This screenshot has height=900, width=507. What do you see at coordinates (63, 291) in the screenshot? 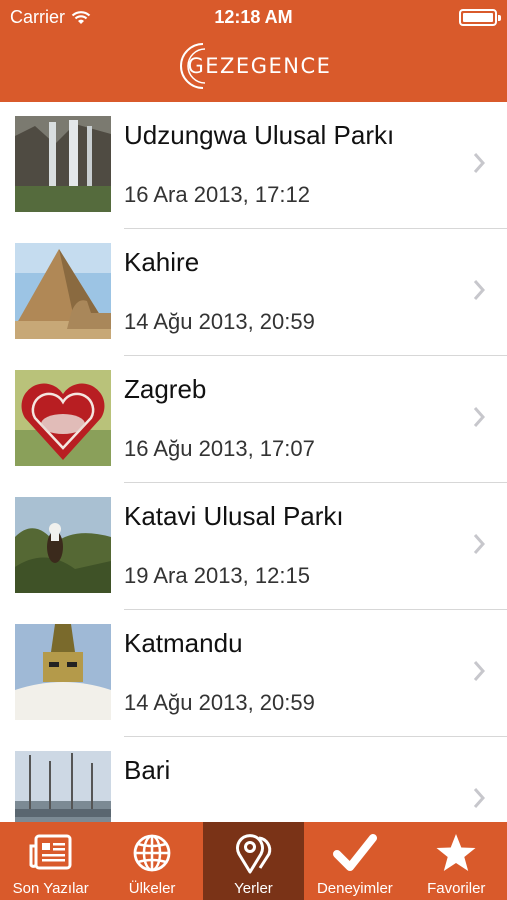
I see `pyramid-thumbnail` at bounding box center [63, 291].